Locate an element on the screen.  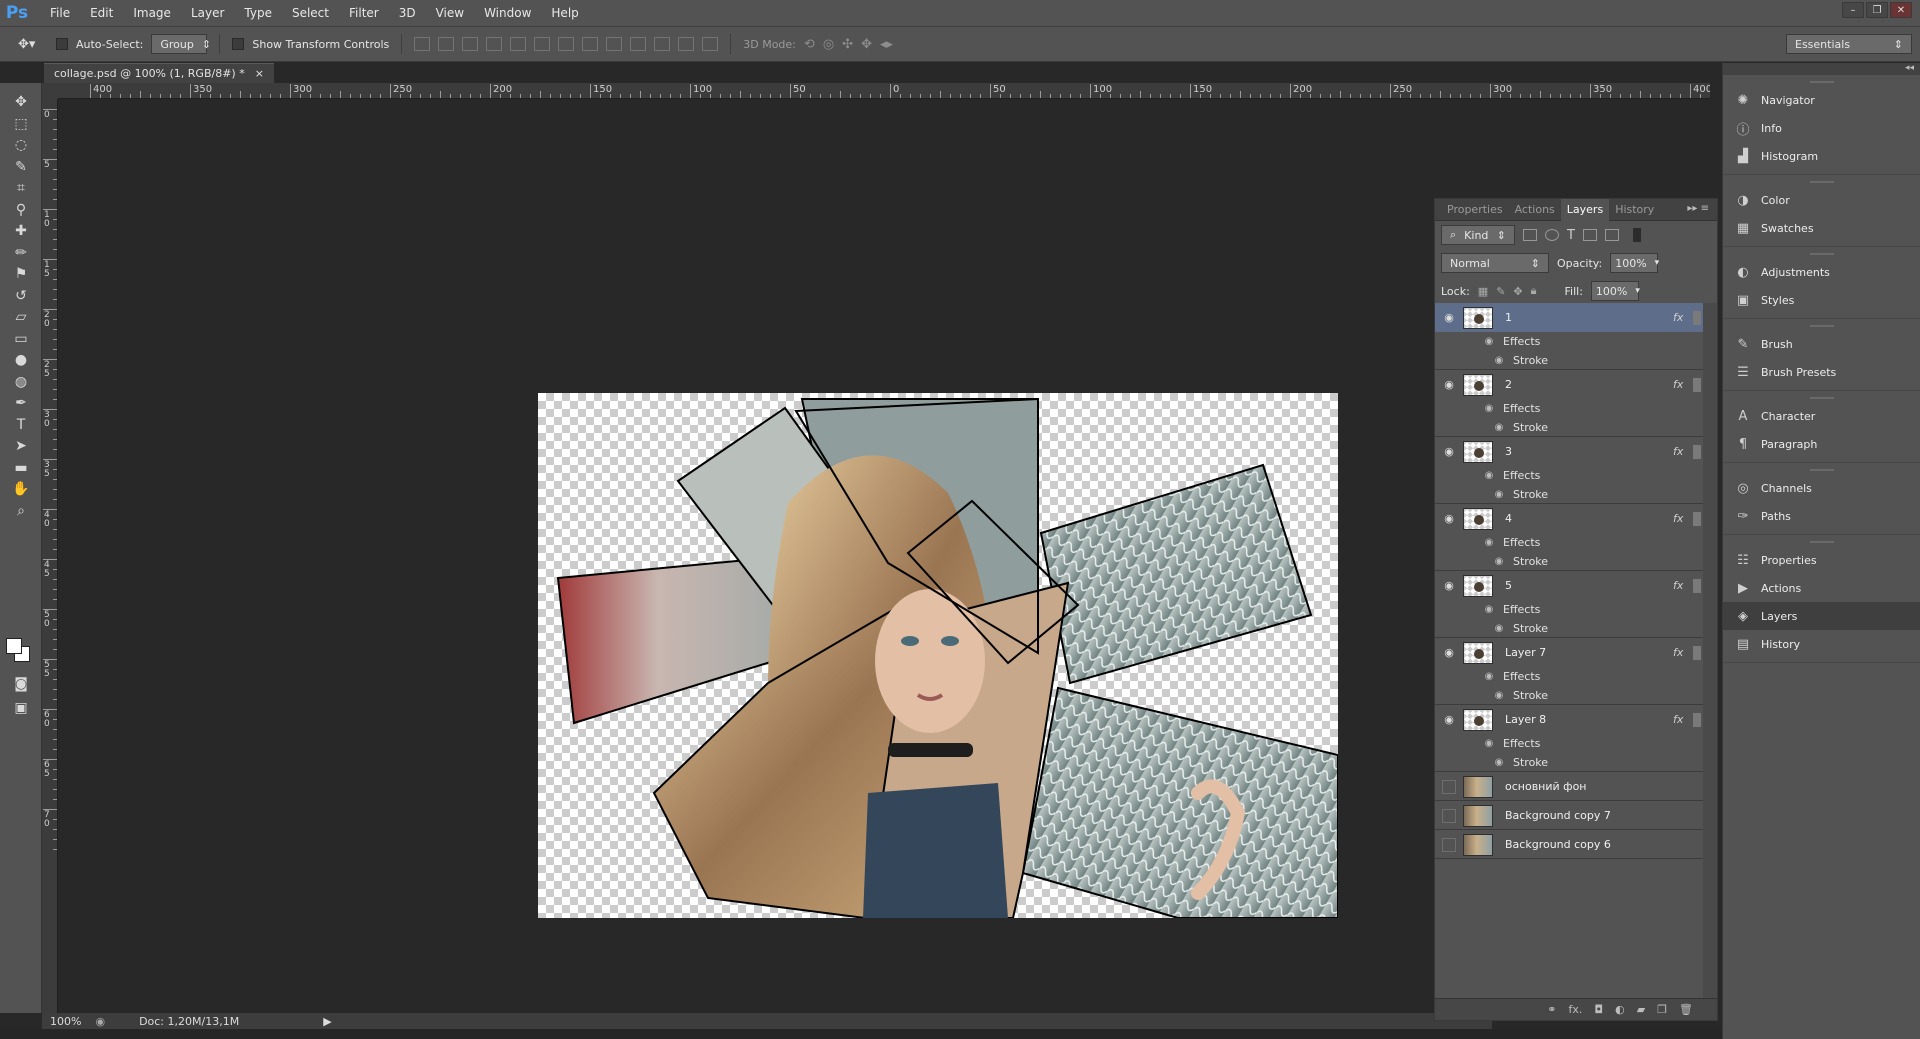
rectangle-tool-icon: ▬ is located at coordinates (21, 468).